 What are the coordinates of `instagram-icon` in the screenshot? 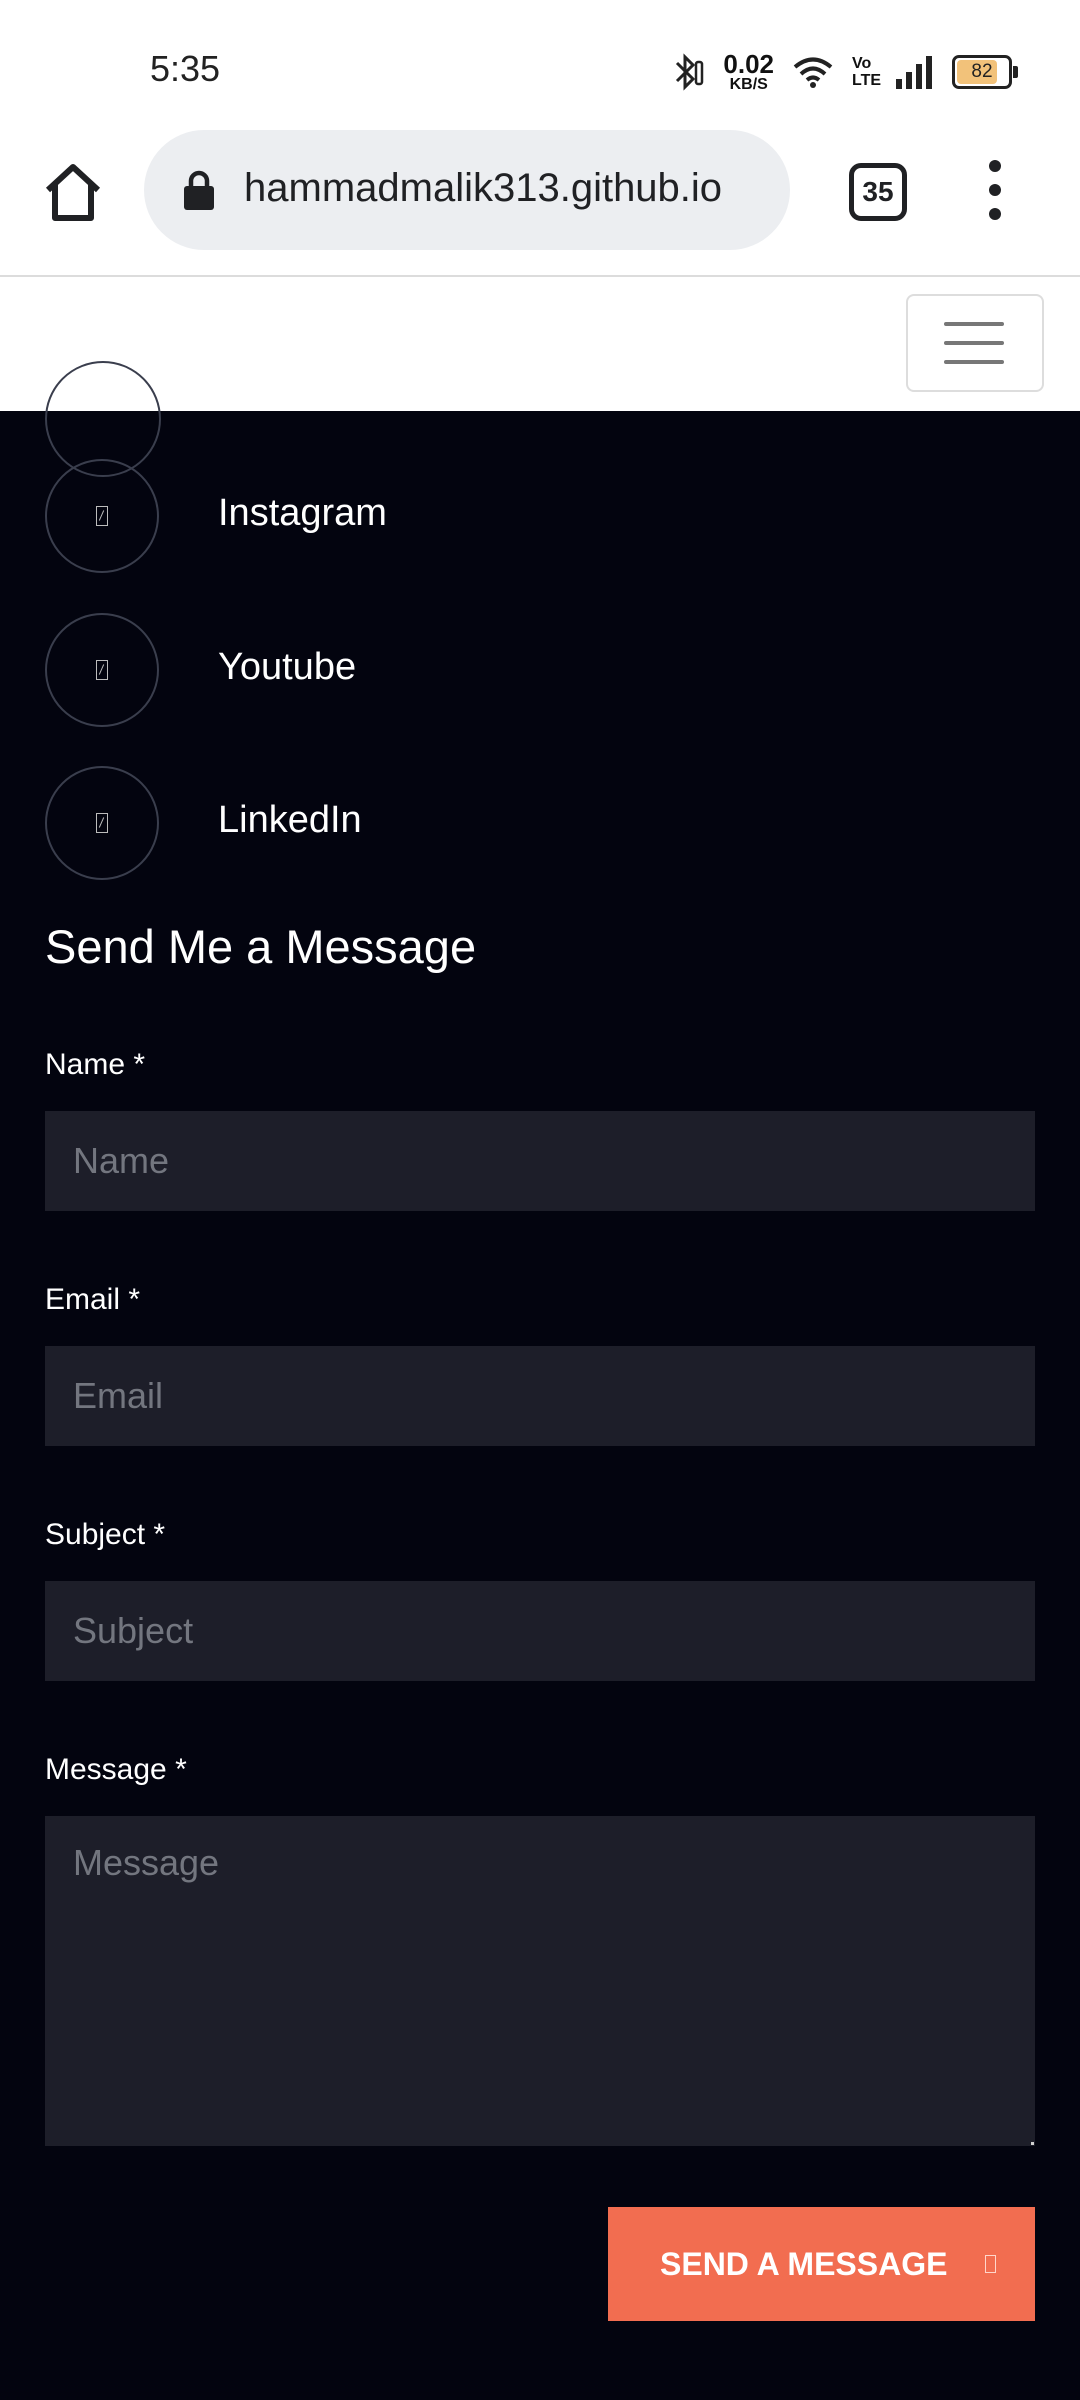 It's located at (102, 516).